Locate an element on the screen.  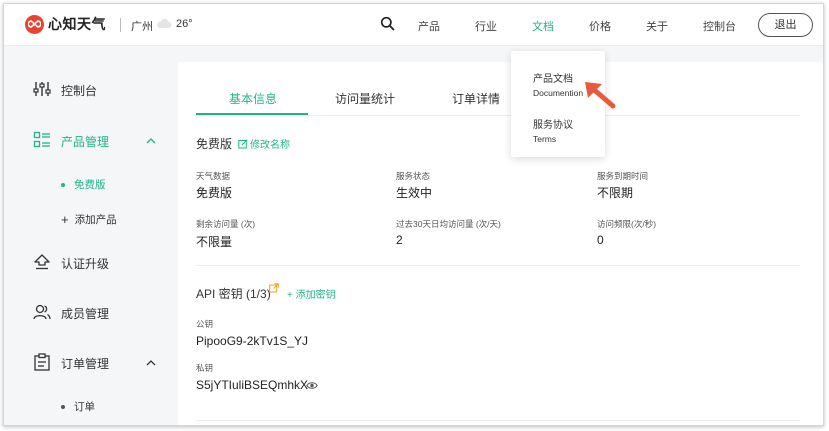
field-value: 不限量 is located at coordinates (214, 242).